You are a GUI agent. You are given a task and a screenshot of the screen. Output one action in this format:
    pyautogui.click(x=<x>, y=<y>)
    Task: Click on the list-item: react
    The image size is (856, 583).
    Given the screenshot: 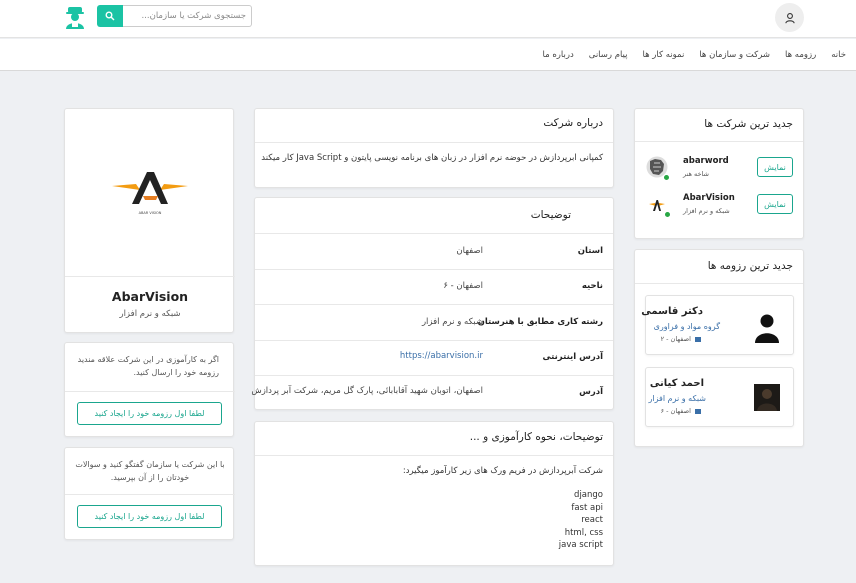 What is the action you would take?
    pyautogui.click(x=592, y=520)
    